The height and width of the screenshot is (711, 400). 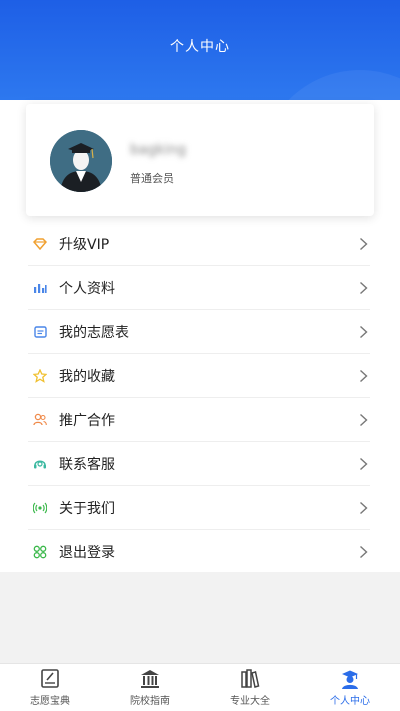 I want to click on form-icon, so click(x=40, y=332).